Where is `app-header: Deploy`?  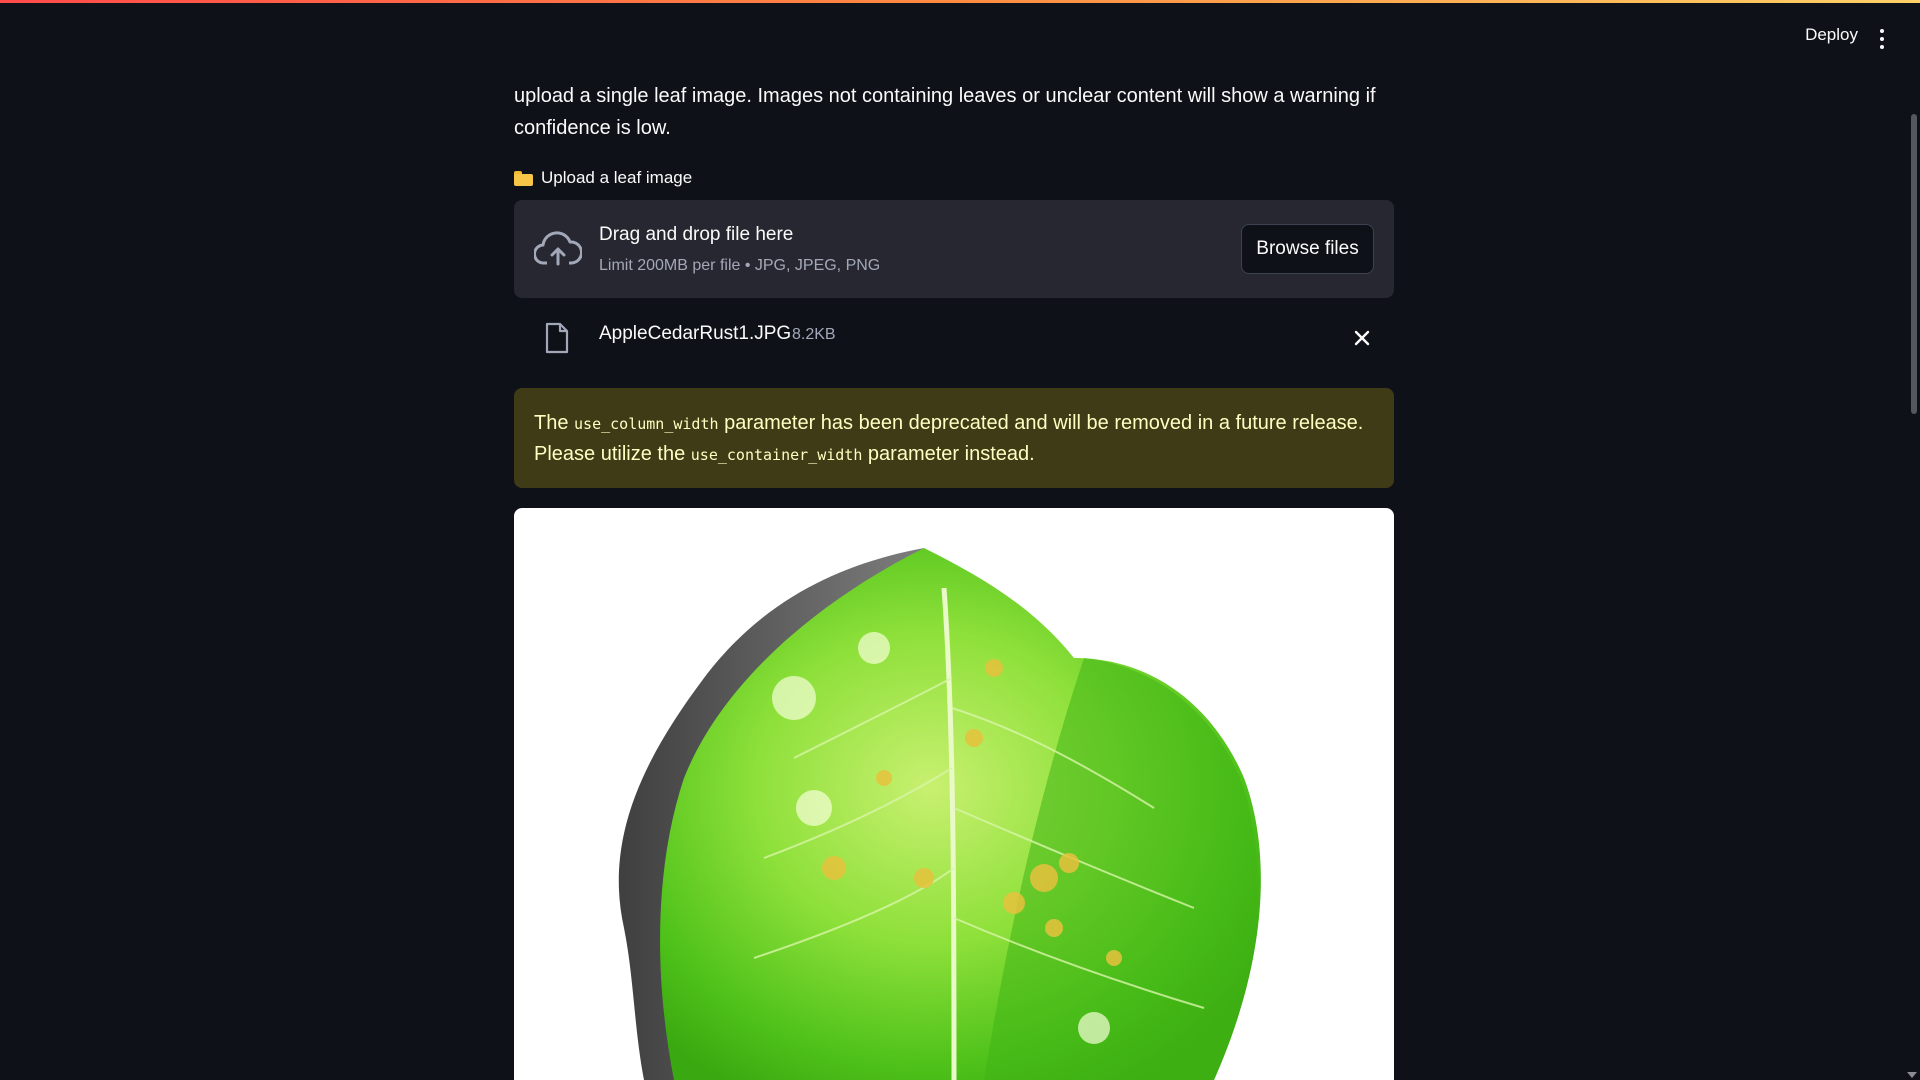 app-header: Deploy is located at coordinates (960, 37).